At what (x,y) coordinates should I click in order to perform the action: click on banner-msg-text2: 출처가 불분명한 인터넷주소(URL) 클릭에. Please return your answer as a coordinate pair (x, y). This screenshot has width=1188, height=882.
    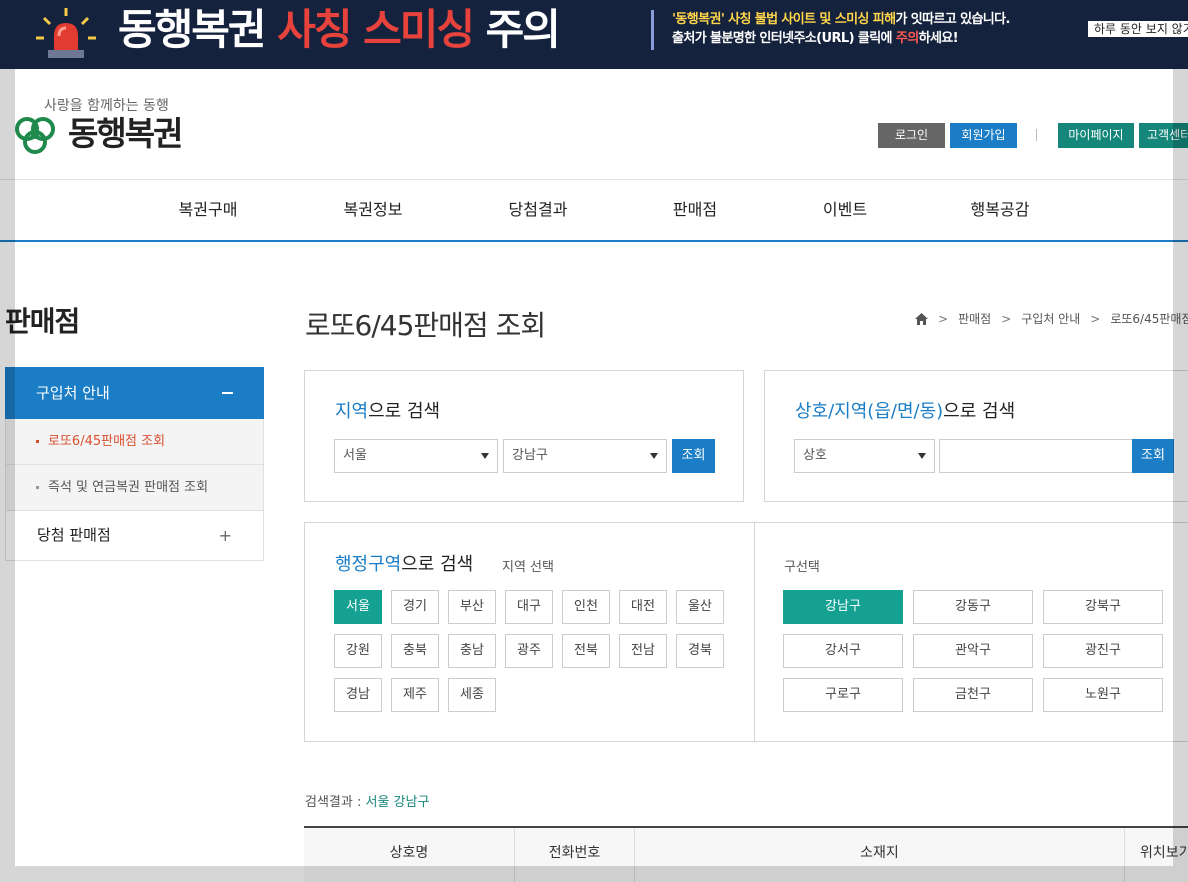
    Looking at the image, I should click on (784, 38).